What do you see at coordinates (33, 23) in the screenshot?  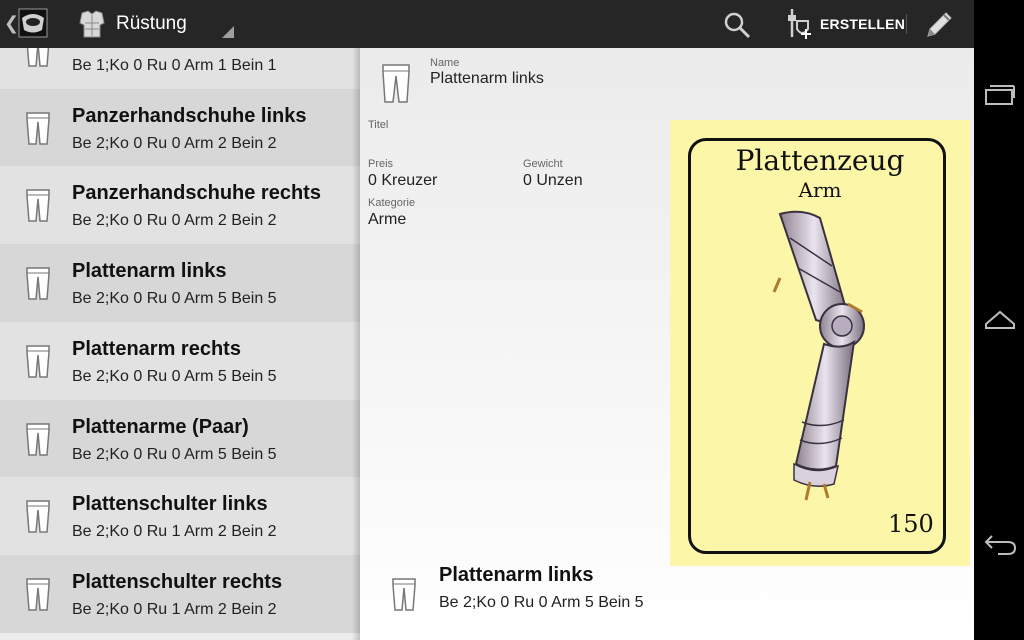 I see `app-logo-icon` at bounding box center [33, 23].